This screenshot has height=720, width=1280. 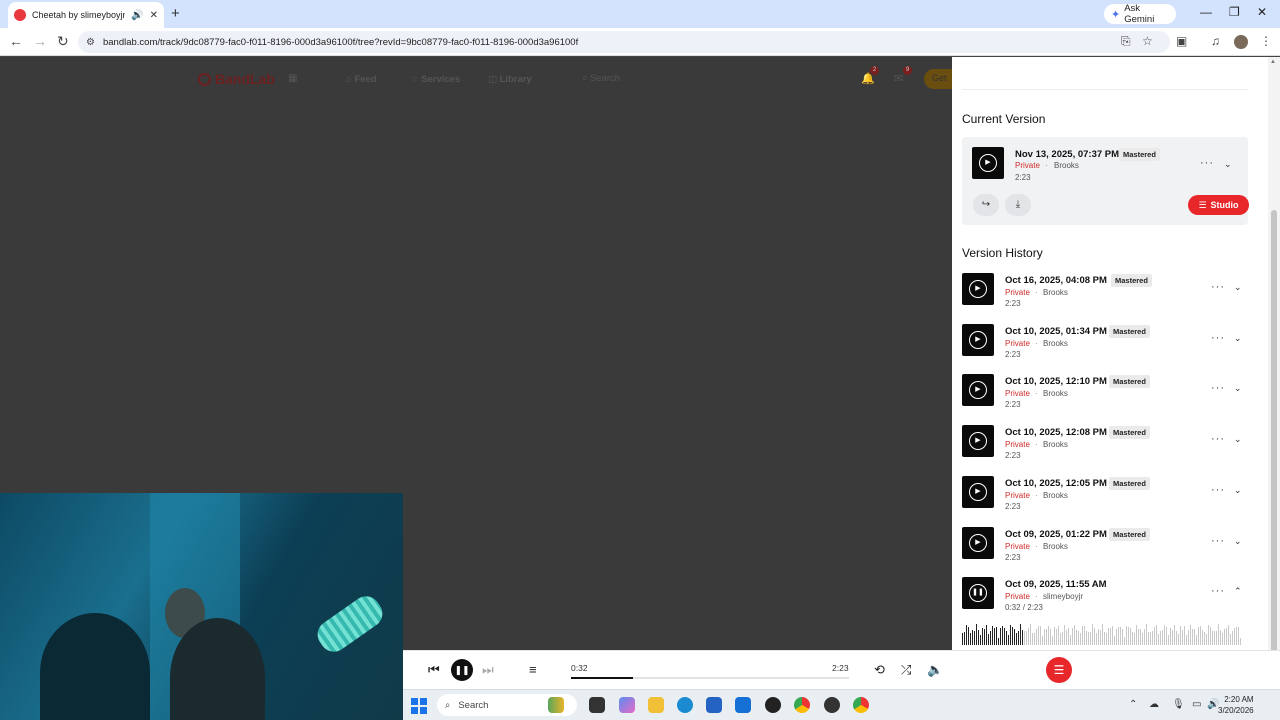 I want to click on next-track-icon: ⏭, so click(x=488, y=670).